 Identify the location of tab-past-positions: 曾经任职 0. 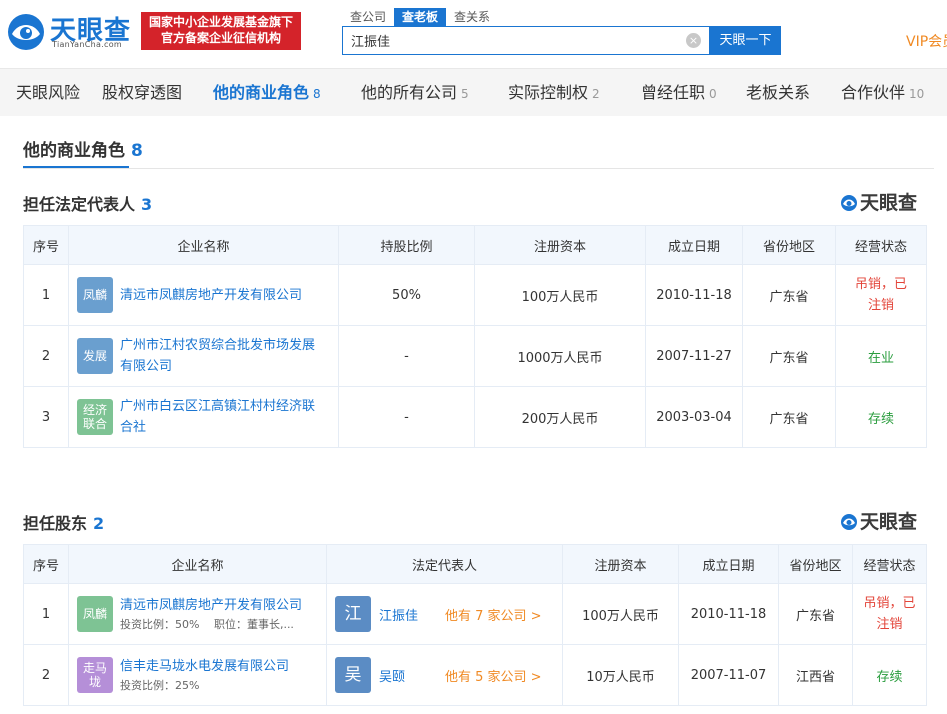
(679, 93).